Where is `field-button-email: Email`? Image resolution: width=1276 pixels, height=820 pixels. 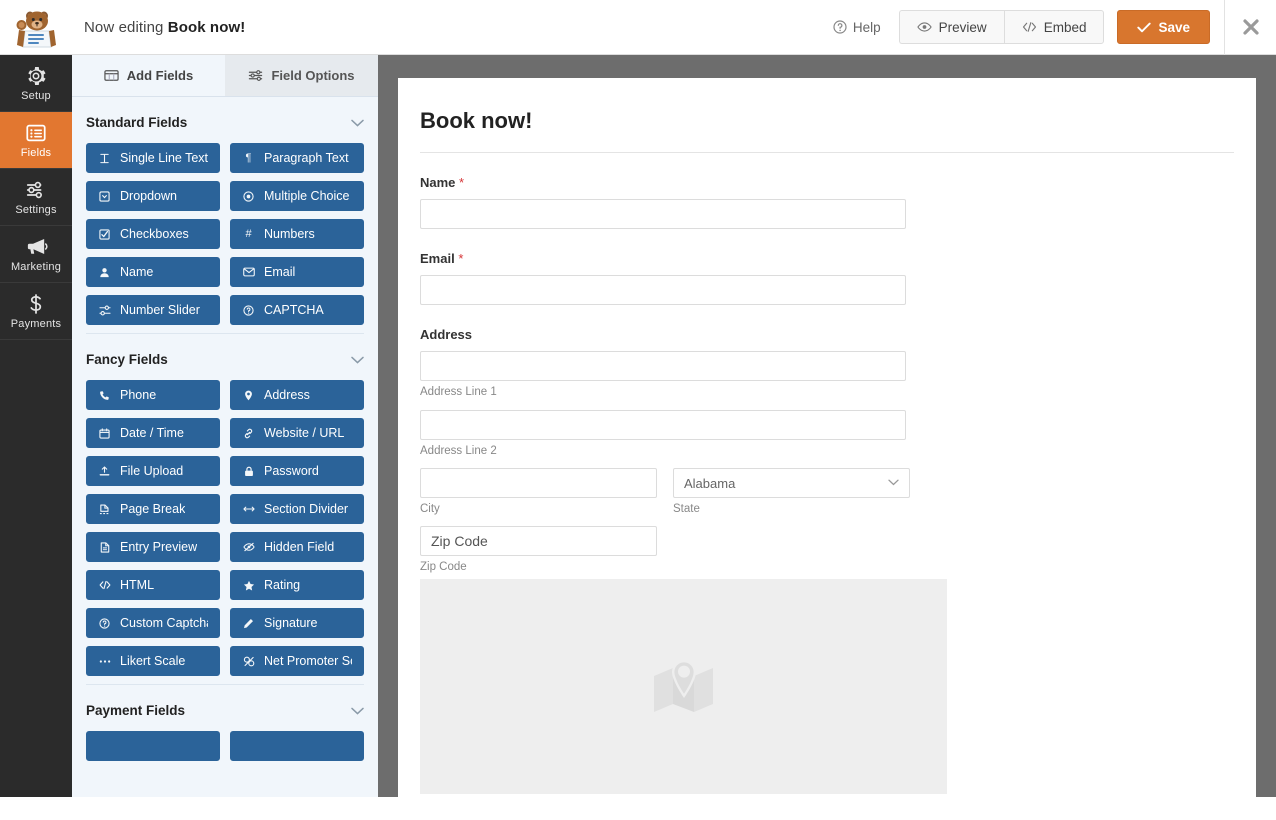
field-button-email: Email is located at coordinates (297, 272).